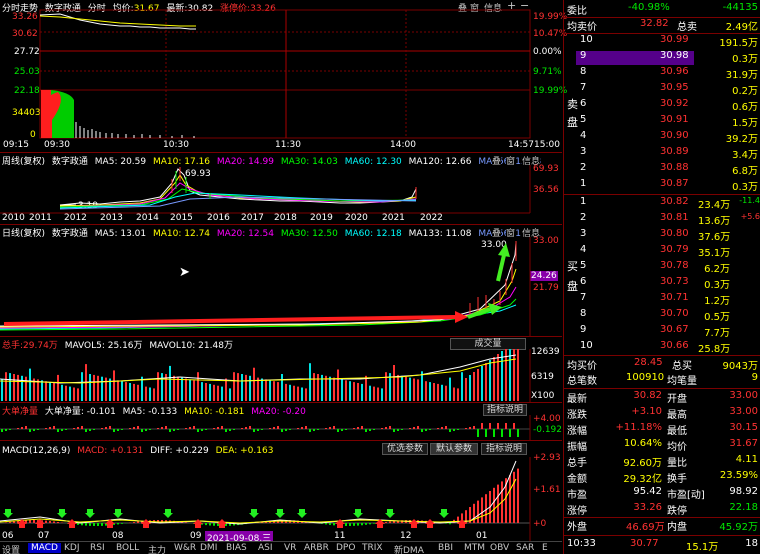 Image resolution: width=760 pixels, height=554 pixels. What do you see at coordinates (662, 236) in the screenshot?
I see `buy-level-row: 3 30.80 37.6万` at bounding box center [662, 236].